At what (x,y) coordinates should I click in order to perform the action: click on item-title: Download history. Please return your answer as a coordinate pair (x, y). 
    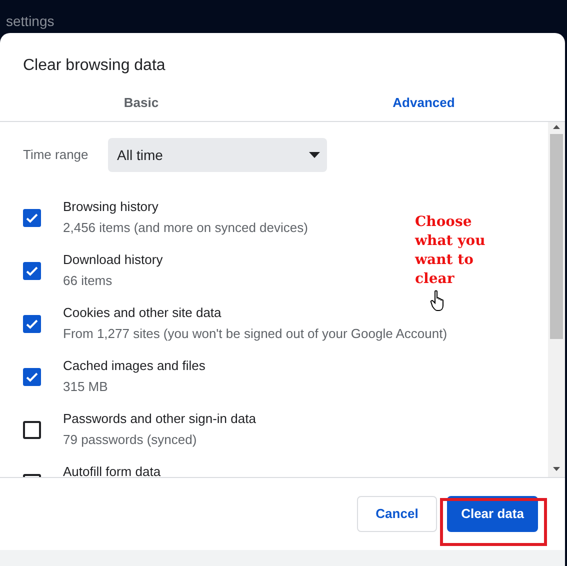
    Looking at the image, I should click on (113, 259).